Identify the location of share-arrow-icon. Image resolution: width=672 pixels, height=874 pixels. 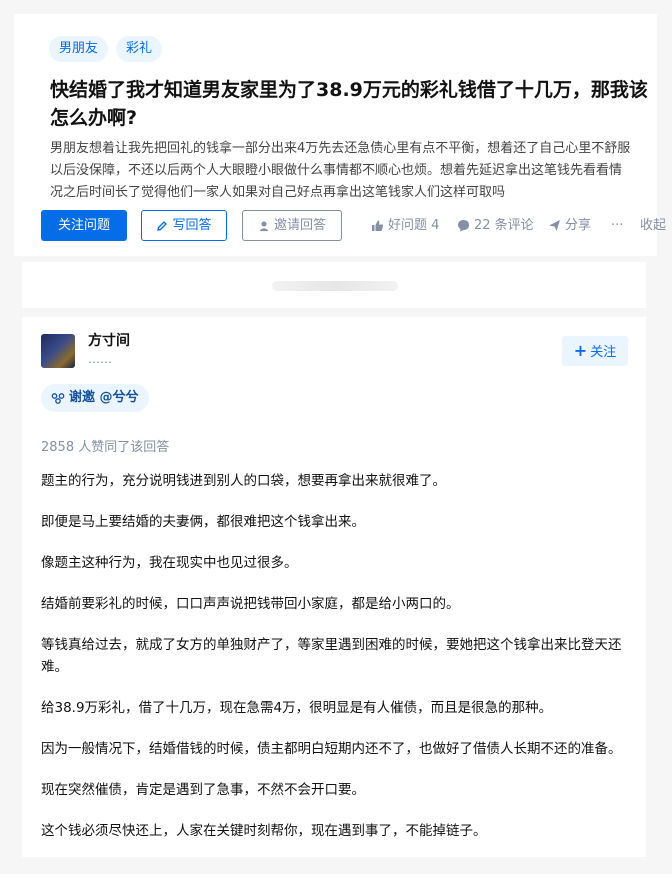
(554, 225).